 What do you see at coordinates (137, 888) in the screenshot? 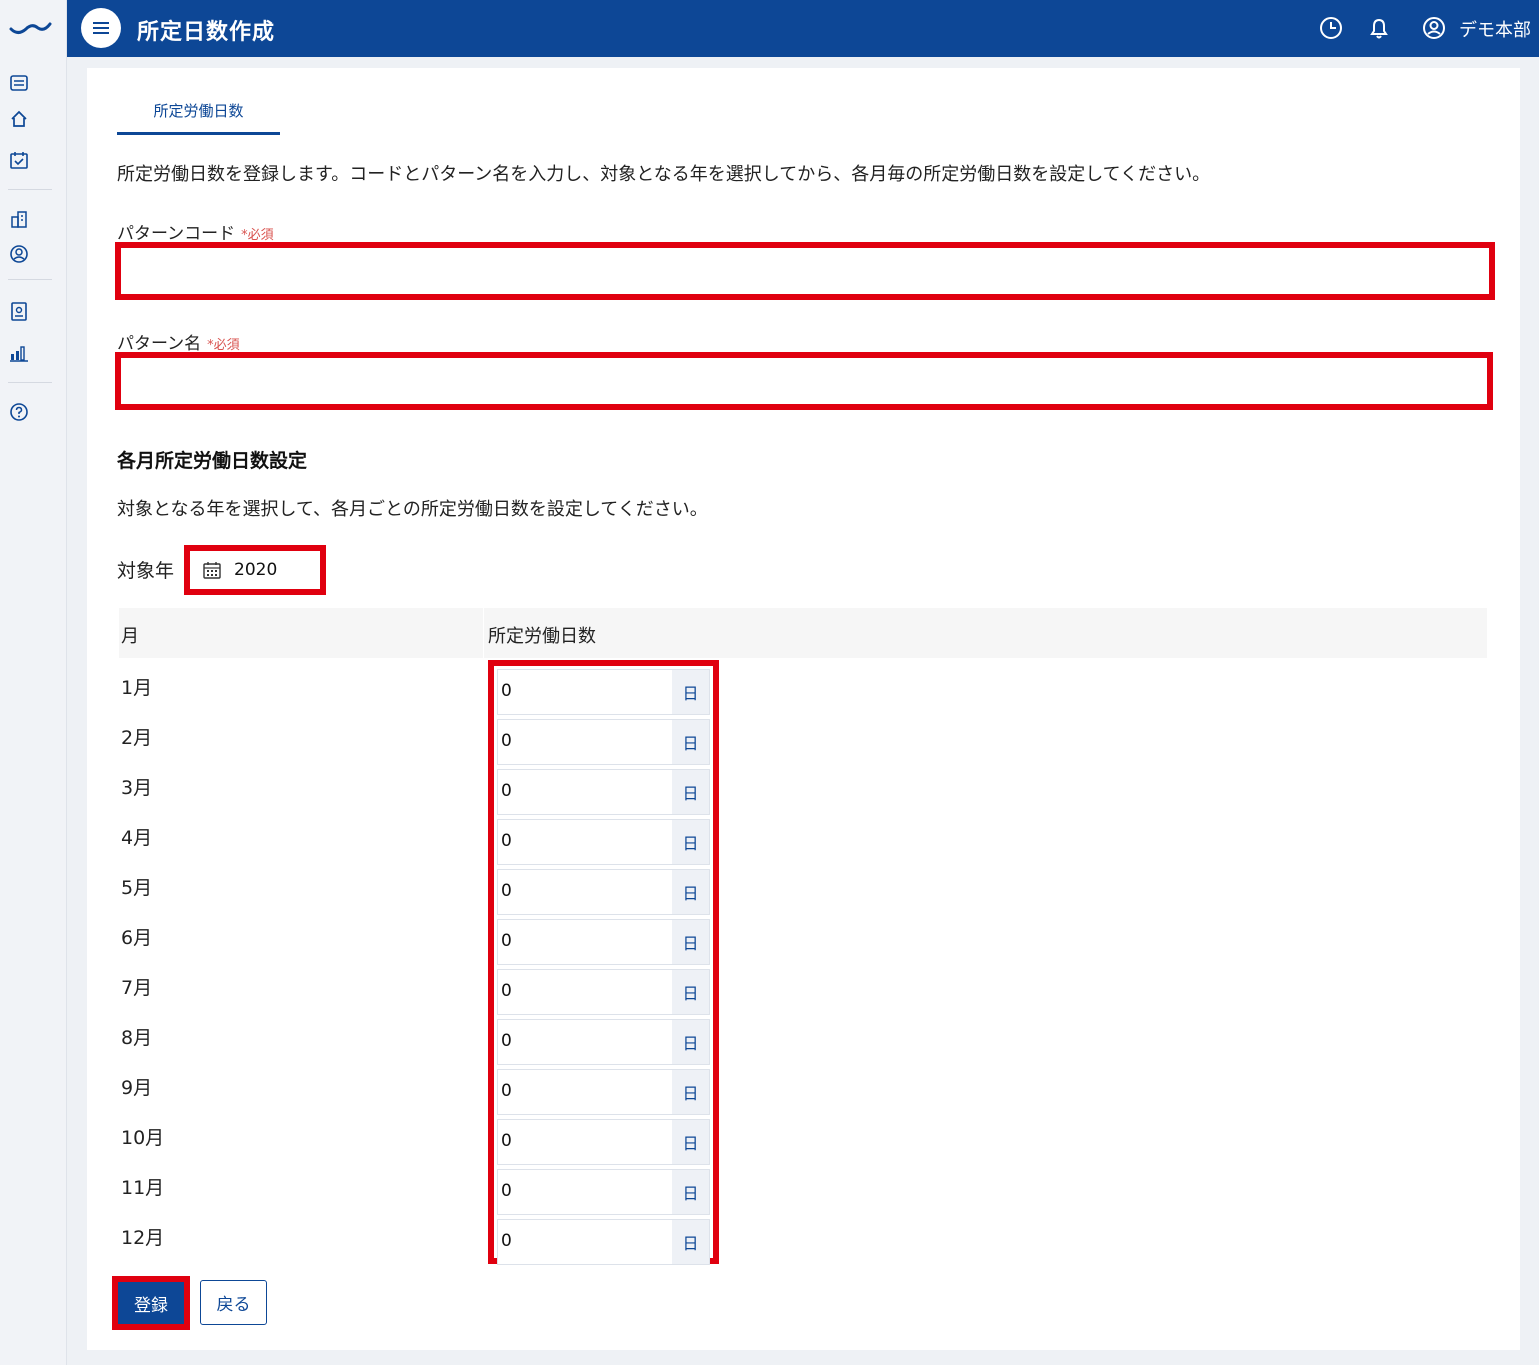
I see `month-label: 5月` at bounding box center [137, 888].